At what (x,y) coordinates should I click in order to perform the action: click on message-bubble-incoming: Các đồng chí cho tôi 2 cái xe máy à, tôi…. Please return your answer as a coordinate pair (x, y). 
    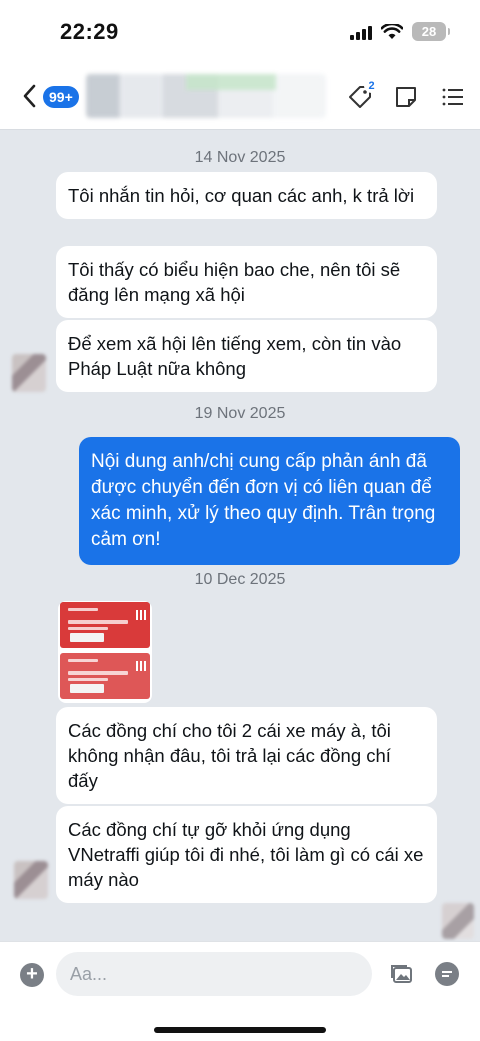
    Looking at the image, I should click on (246, 755).